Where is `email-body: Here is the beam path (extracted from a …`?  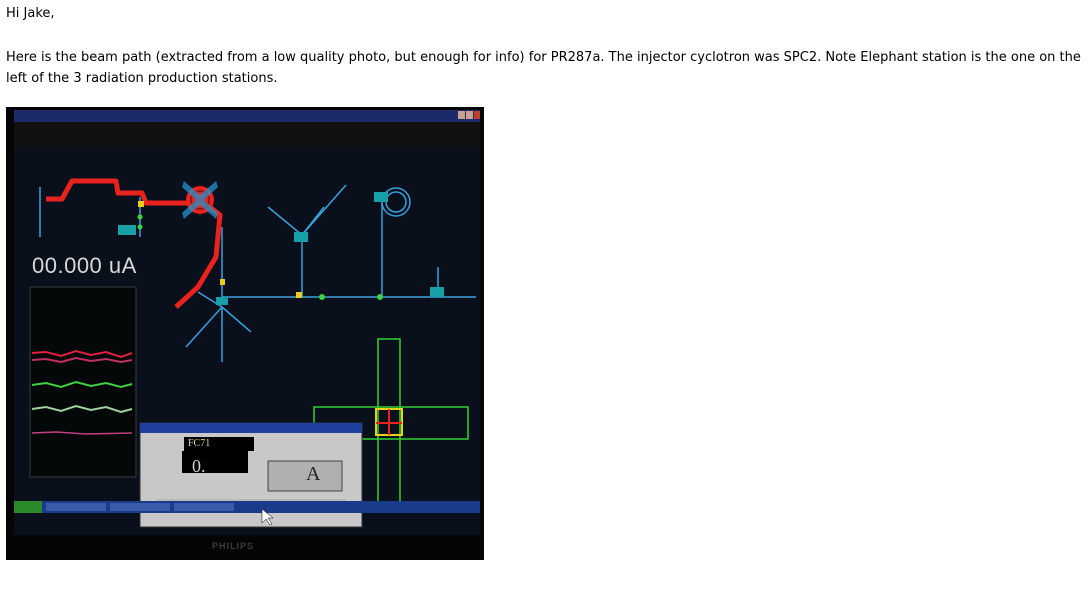 email-body: Here is the beam path (extracted from a … is located at coordinates (543, 68).